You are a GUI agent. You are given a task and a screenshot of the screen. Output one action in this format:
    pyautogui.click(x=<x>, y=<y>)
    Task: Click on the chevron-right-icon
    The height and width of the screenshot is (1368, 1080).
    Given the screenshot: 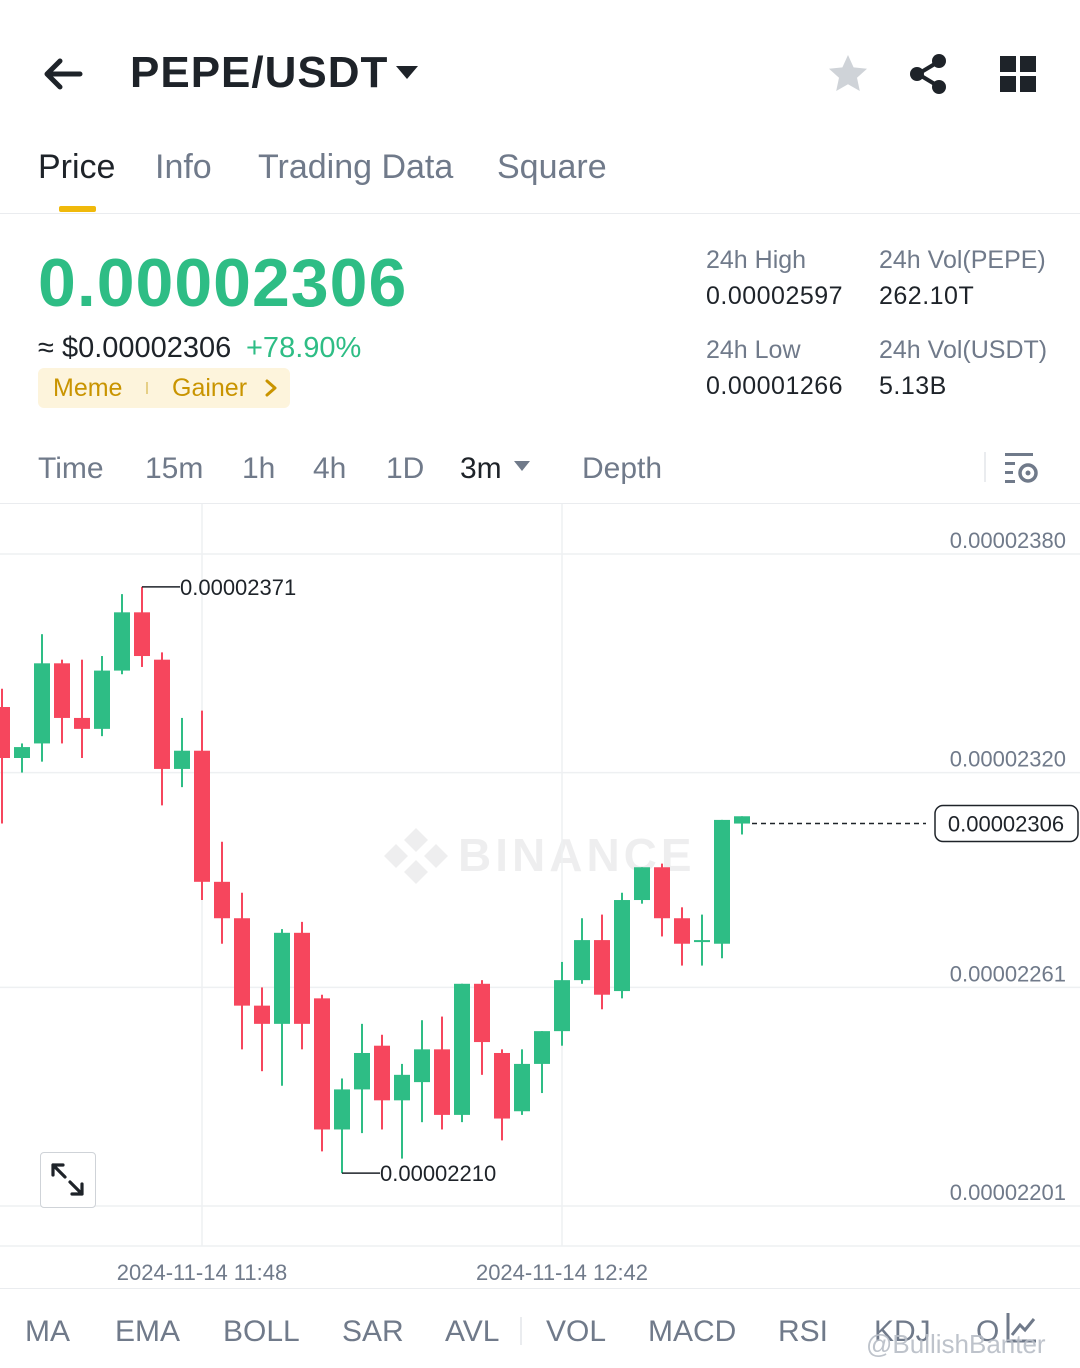 What is the action you would take?
    pyautogui.click(x=271, y=388)
    